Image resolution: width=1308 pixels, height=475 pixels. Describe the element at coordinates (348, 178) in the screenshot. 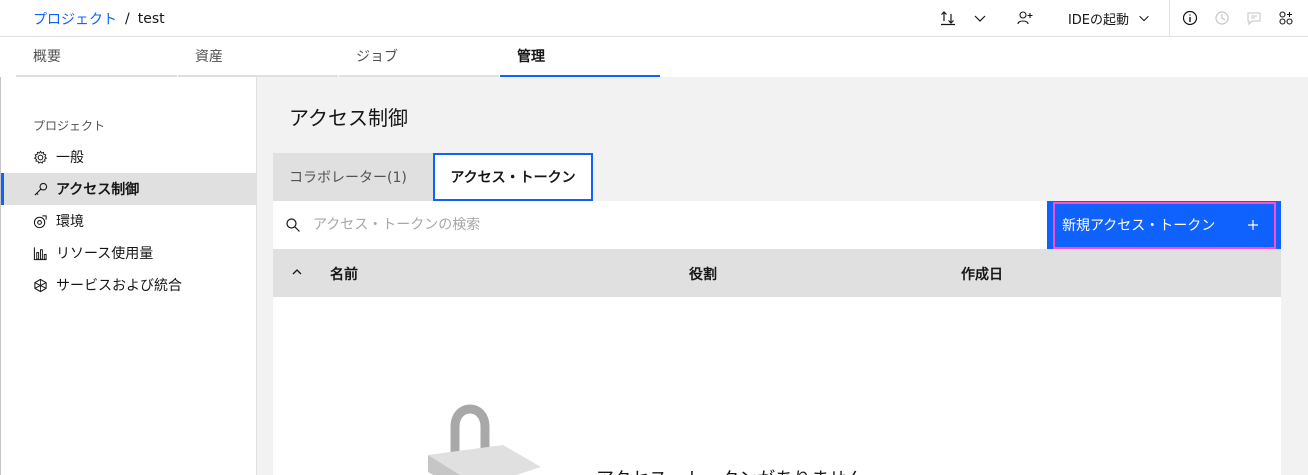

I see `tab-label: コラボレーター(1)` at that location.